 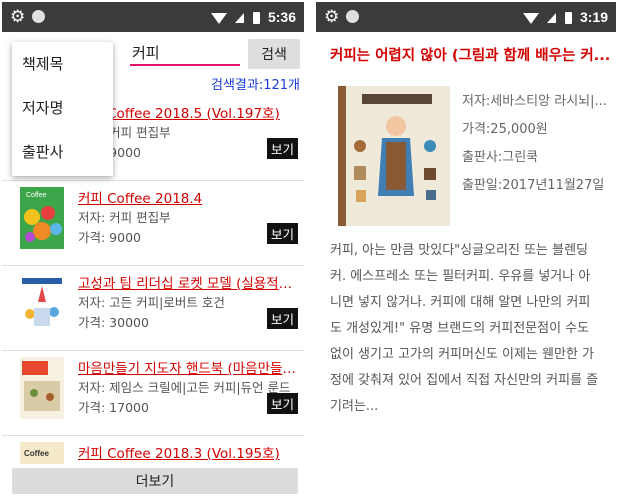 I want to click on book-title-link: 커피 Coffee 2018.3 (Vol.195호), so click(x=188, y=452).